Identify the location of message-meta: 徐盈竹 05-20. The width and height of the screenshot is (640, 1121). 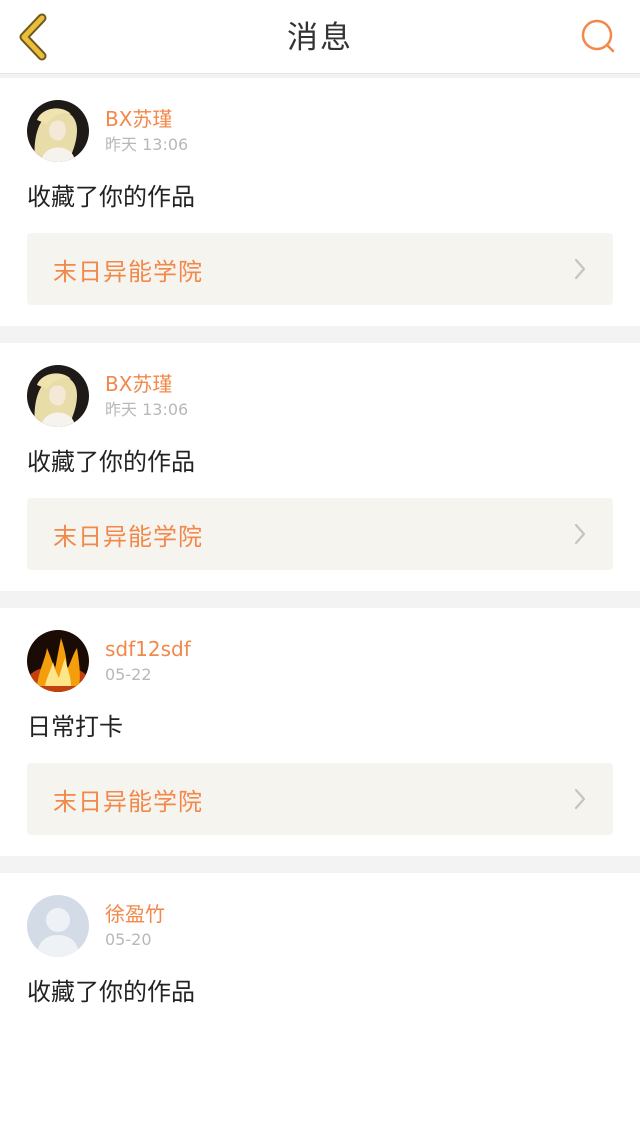
(135, 926).